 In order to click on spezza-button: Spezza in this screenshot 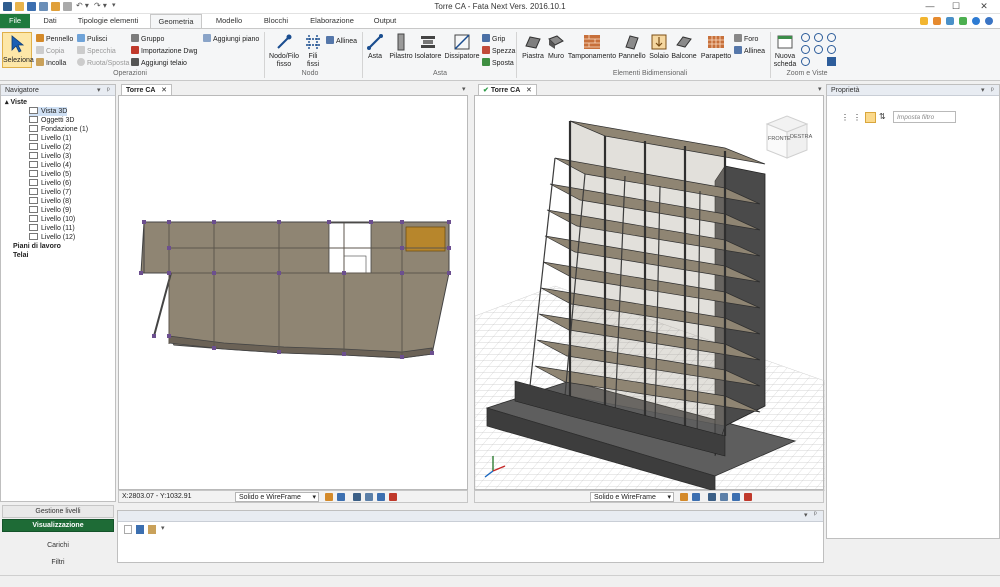, I will do `click(498, 51)`.